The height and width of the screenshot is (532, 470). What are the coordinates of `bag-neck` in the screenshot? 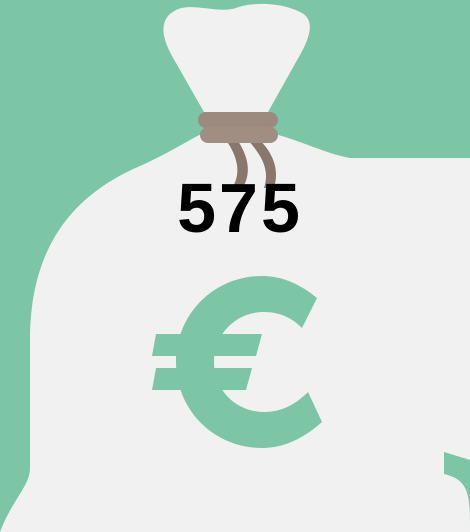 It's located at (236, 57).